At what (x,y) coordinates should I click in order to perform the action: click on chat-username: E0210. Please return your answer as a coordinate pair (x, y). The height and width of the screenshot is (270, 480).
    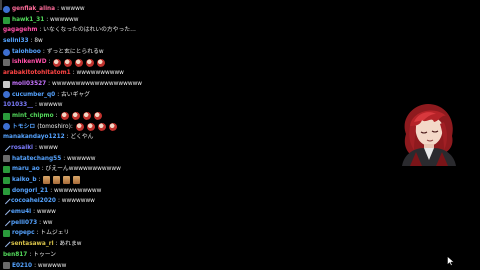
    Looking at the image, I should click on (22, 265).